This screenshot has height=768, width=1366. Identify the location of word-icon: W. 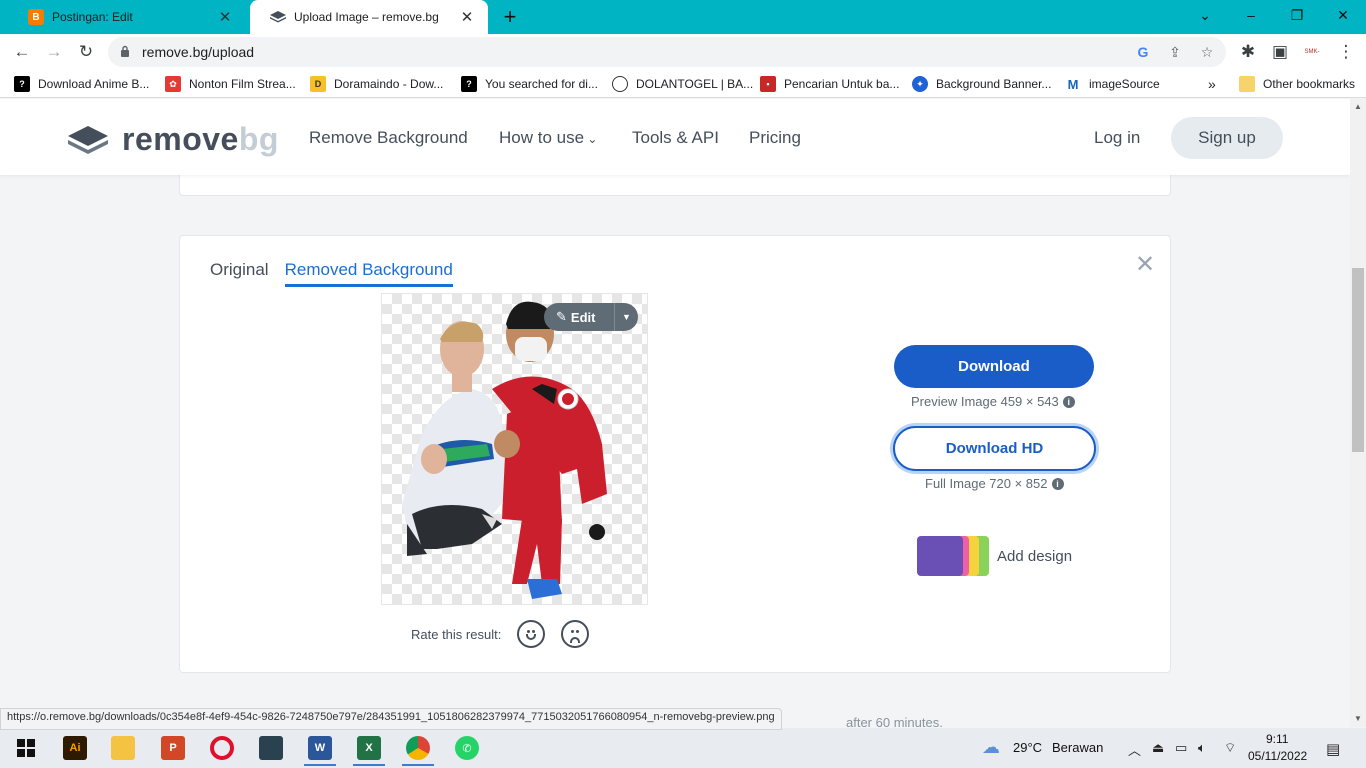
(320, 751).